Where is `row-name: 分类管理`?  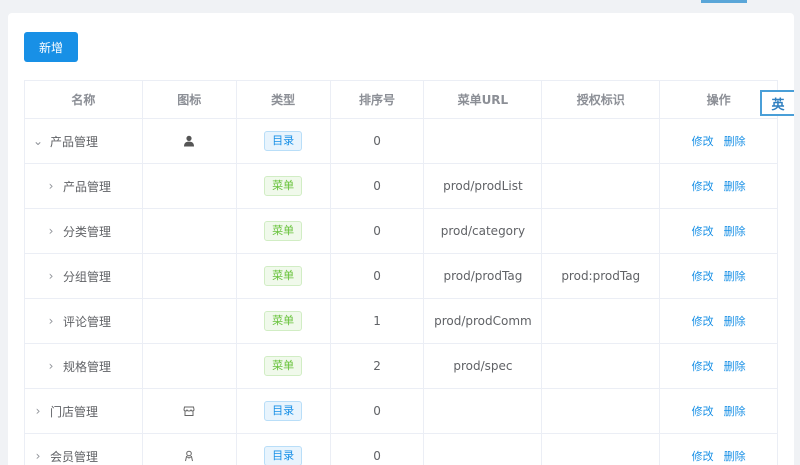
row-name: 分类管理 is located at coordinates (87, 231).